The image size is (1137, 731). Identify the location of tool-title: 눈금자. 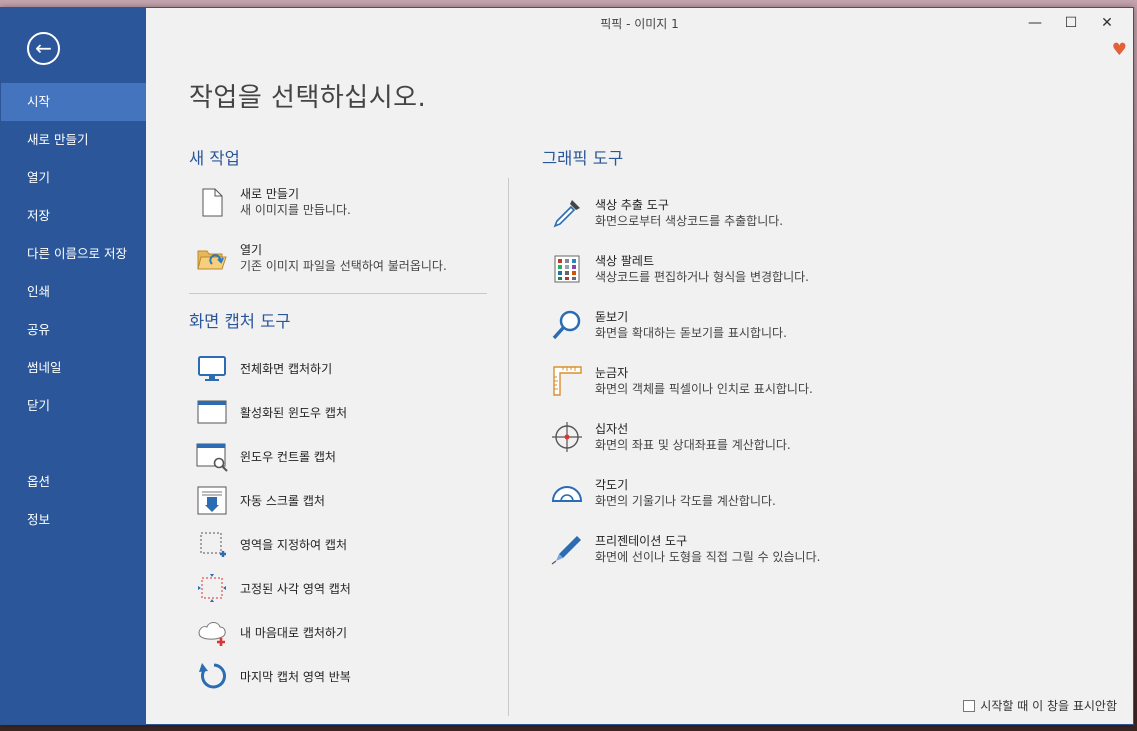
(612, 373).